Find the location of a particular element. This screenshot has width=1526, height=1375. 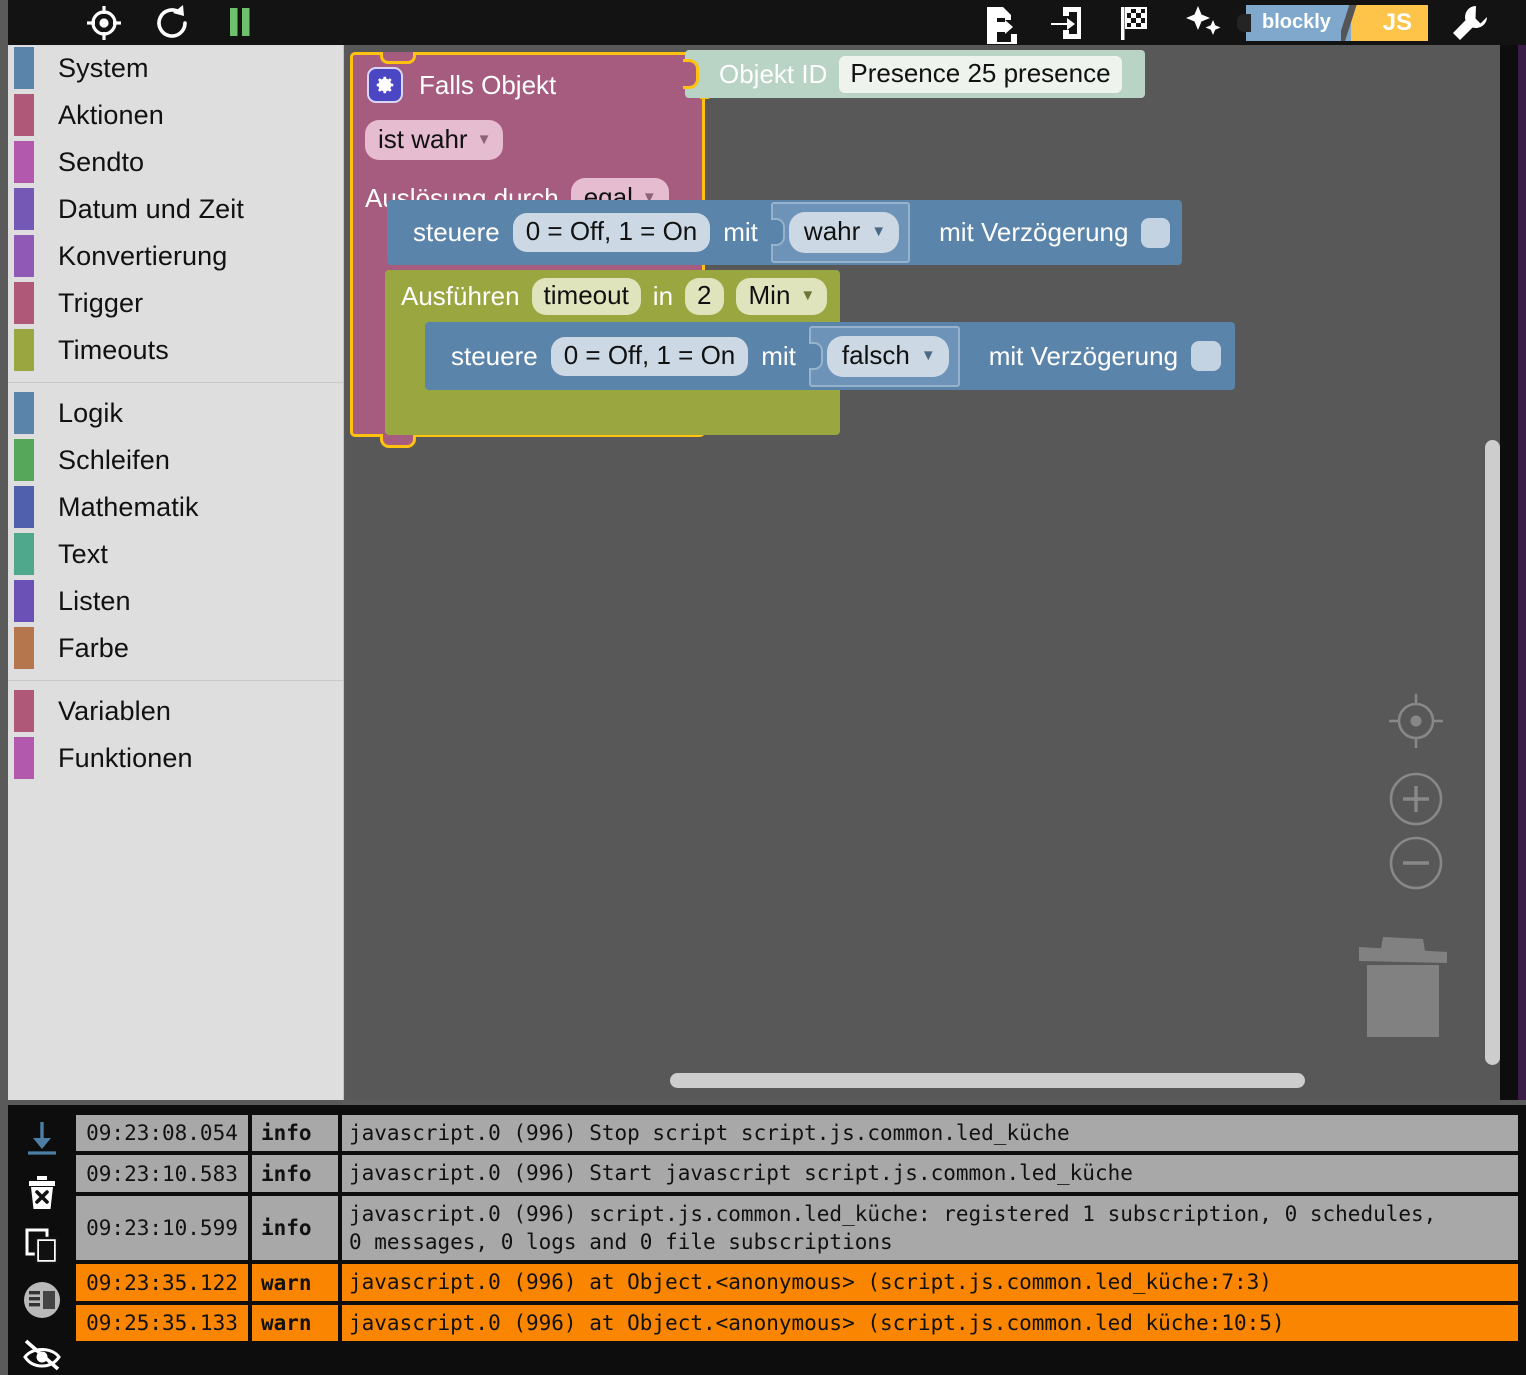

steuere-mit-label-2: mit is located at coordinates (778, 355).